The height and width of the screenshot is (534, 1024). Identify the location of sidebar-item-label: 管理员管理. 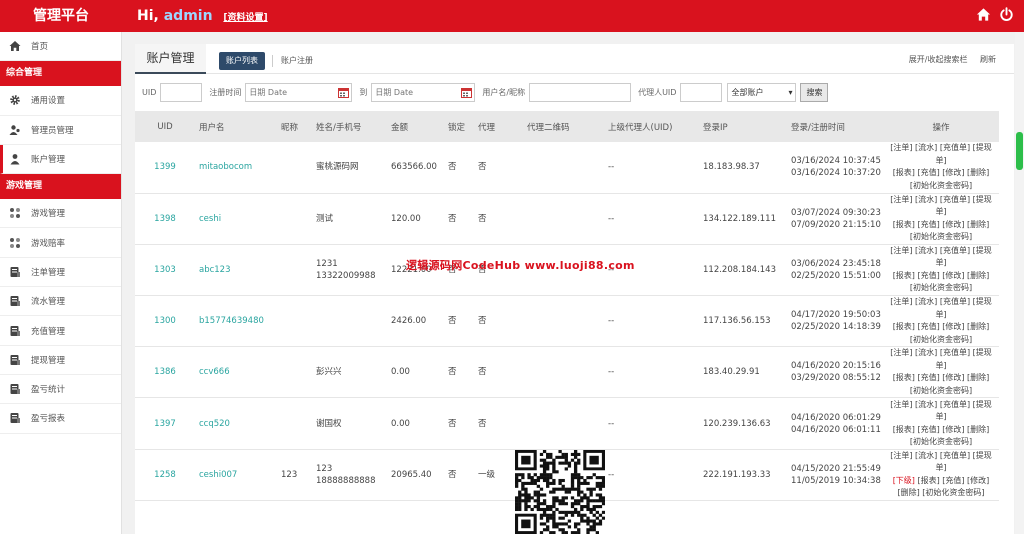
(52, 130).